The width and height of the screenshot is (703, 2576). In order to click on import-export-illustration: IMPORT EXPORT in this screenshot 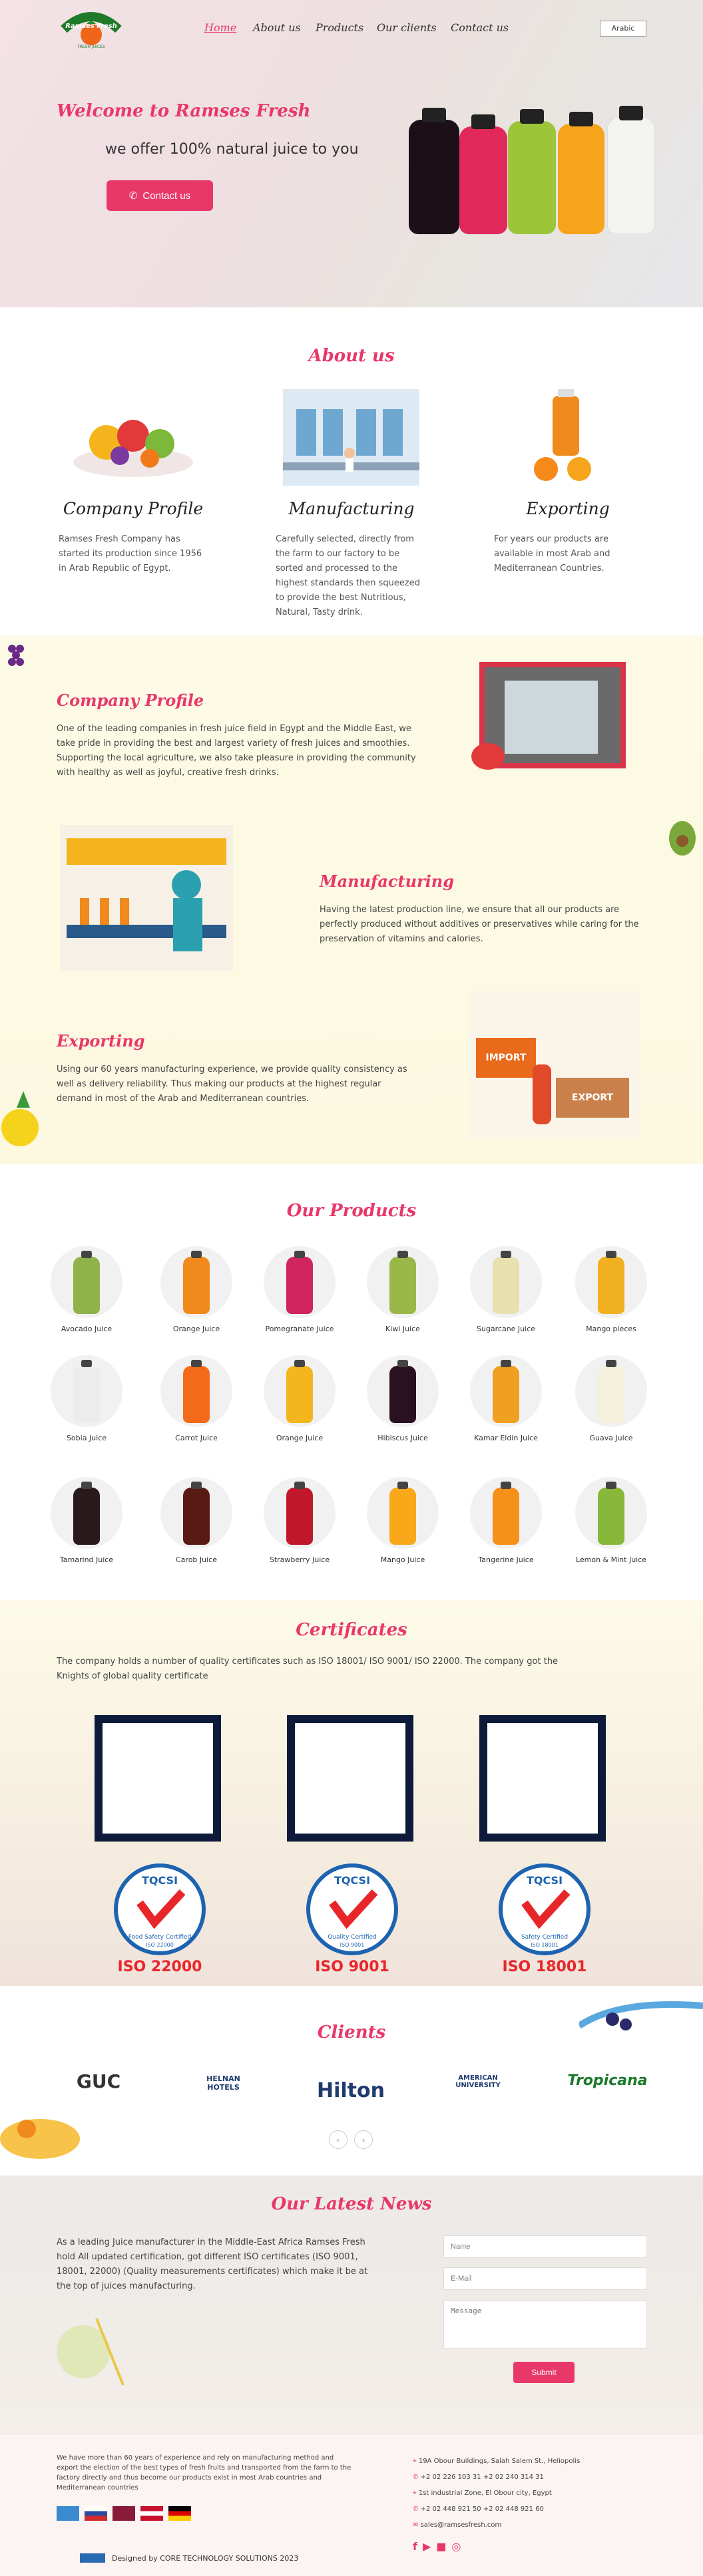, I will do `click(554, 1064)`.